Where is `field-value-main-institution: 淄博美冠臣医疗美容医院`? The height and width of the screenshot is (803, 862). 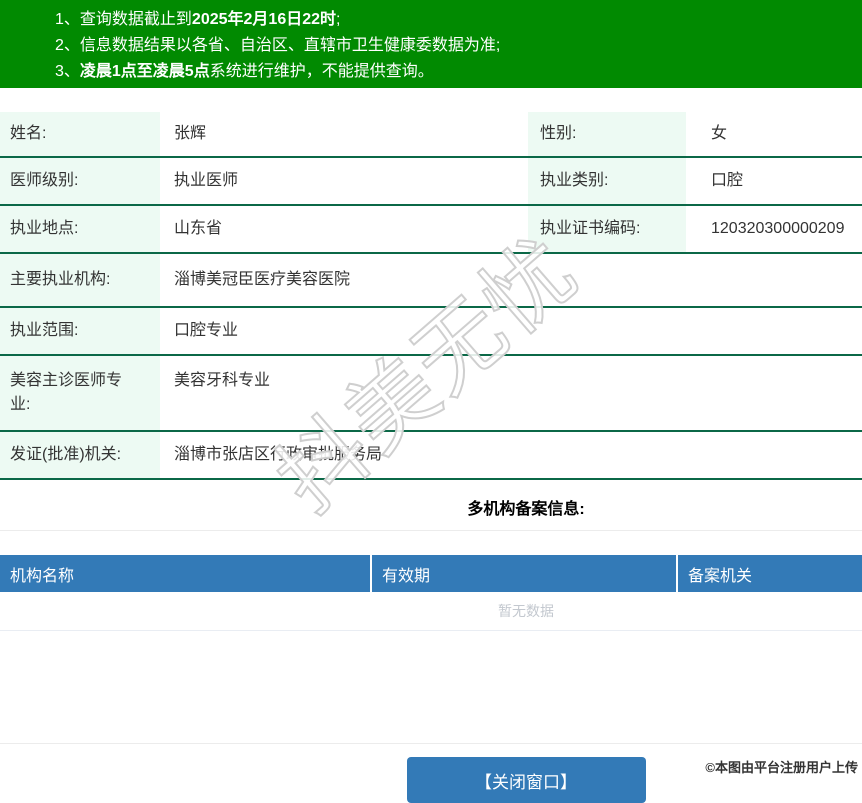 field-value-main-institution: 淄博美冠臣医疗美容医院 is located at coordinates (511, 280).